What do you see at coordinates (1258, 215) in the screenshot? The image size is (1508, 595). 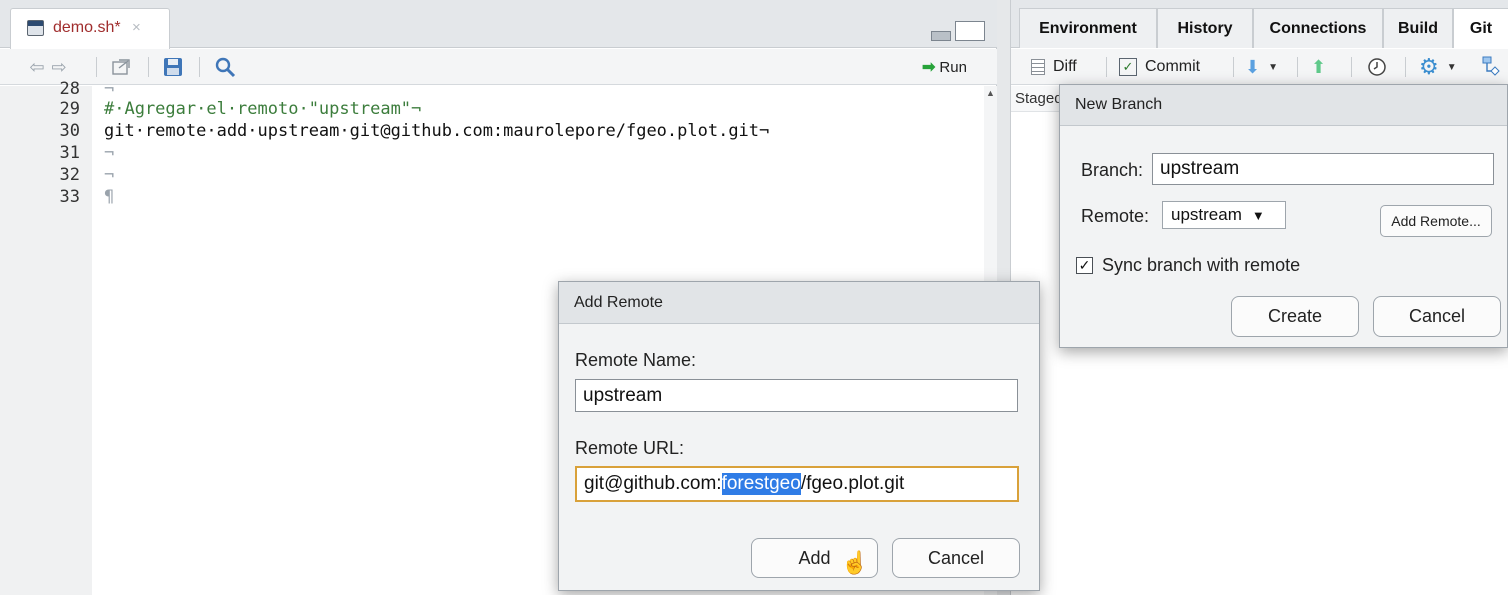 I see `dropdown-caret-icon: ▼` at bounding box center [1258, 215].